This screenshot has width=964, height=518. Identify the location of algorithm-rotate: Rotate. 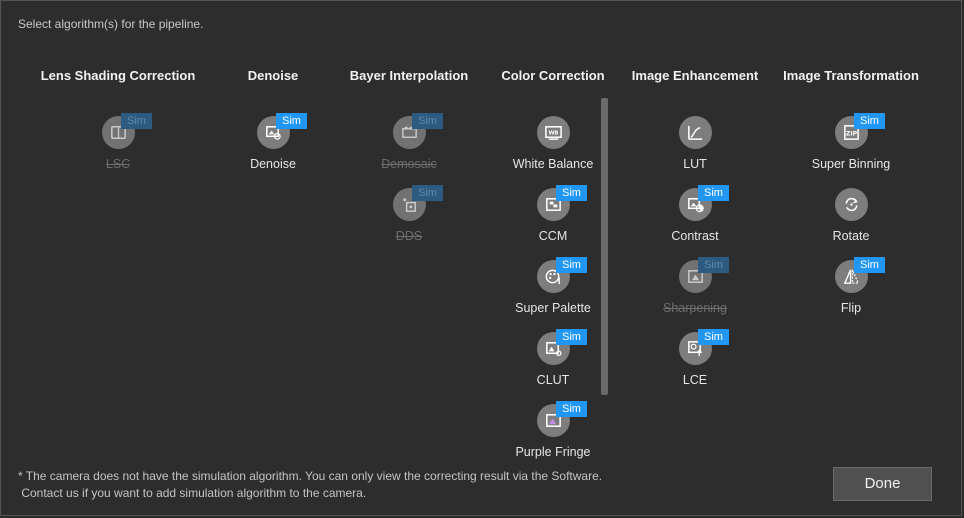
(851, 222).